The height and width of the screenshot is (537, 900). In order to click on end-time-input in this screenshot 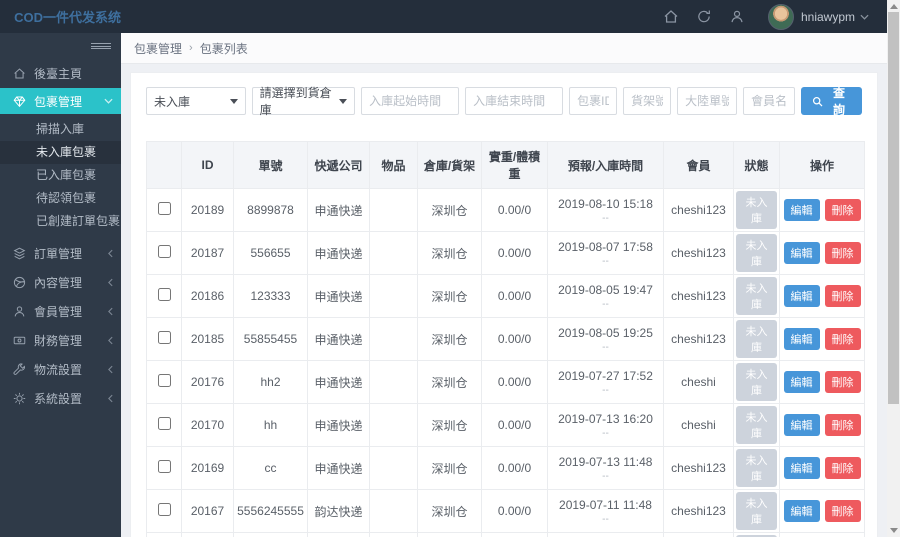, I will do `click(514, 101)`.